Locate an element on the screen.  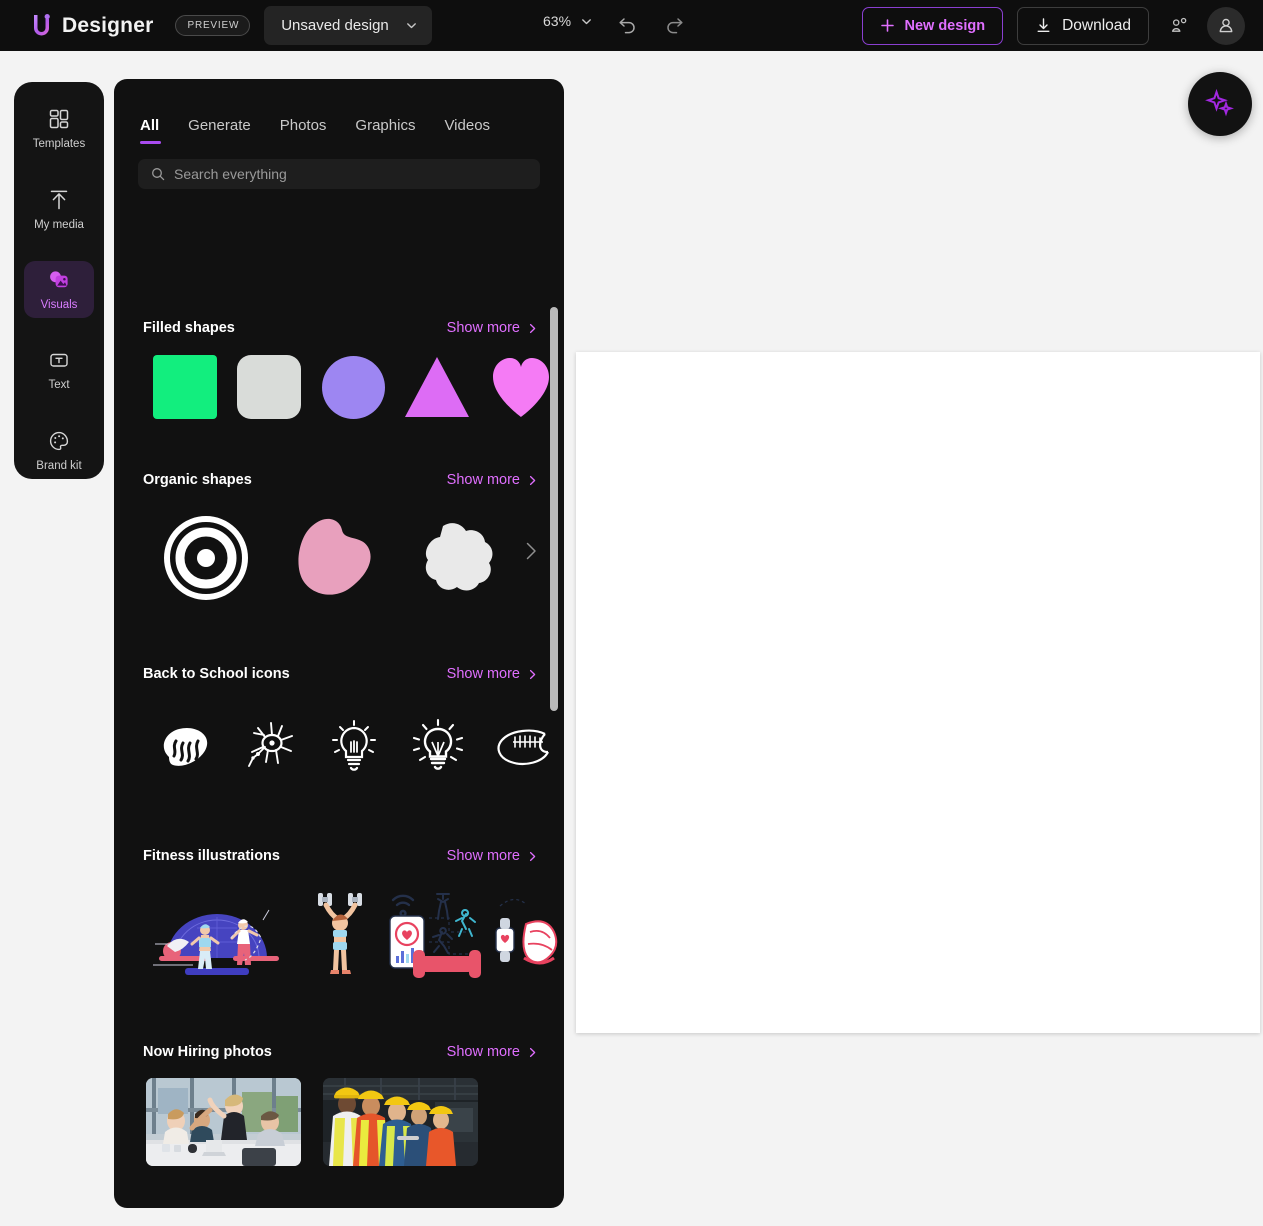
sidebar-item-my-media: My media is located at coordinates (59, 209).